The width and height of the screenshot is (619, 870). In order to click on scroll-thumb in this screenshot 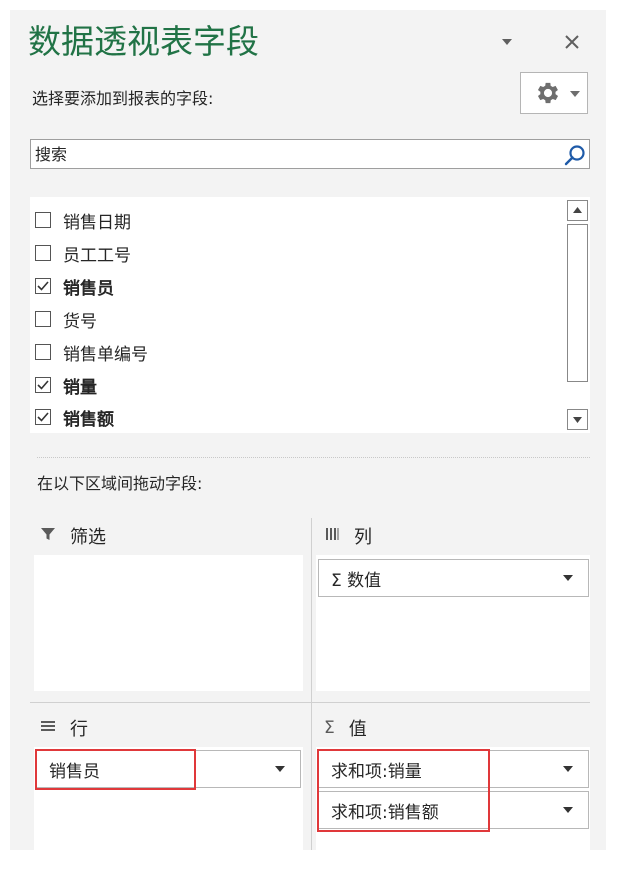, I will do `click(577, 303)`.